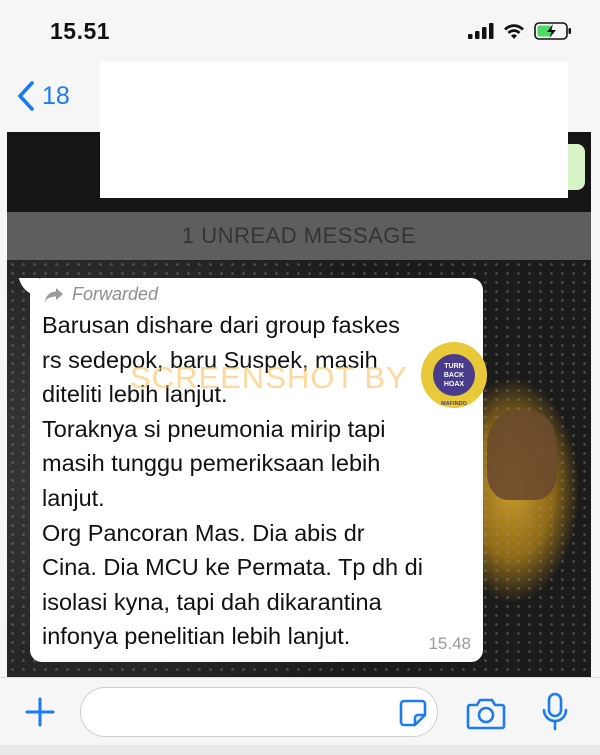 The image size is (600, 755). I want to click on unread-divider: 1 UNREAD MESSAGE, so click(299, 236).